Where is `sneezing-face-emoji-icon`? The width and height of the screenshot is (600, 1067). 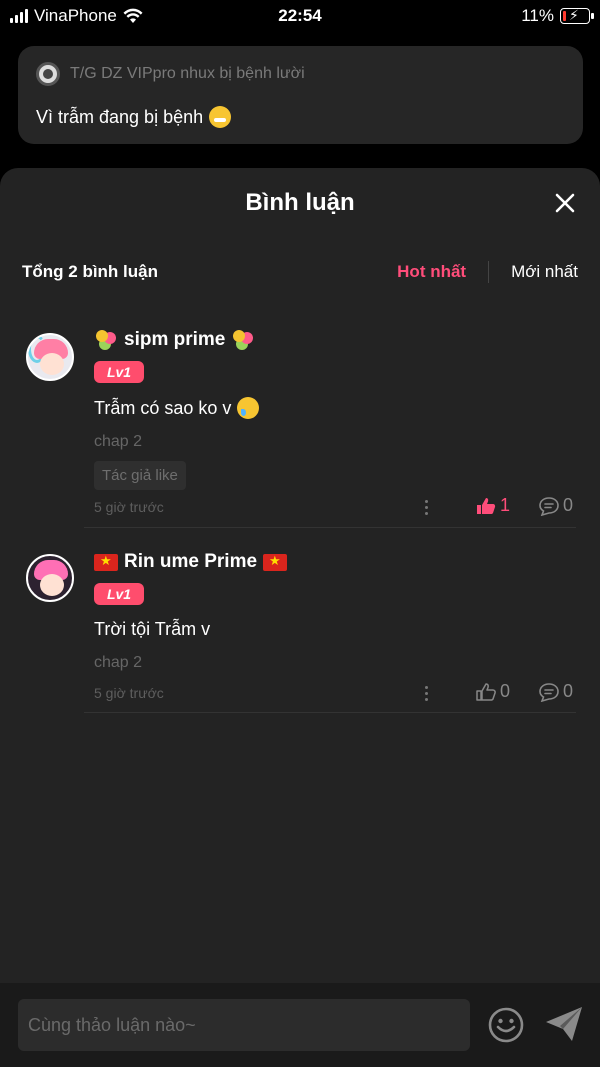
sneezing-face-emoji-icon is located at coordinates (220, 117).